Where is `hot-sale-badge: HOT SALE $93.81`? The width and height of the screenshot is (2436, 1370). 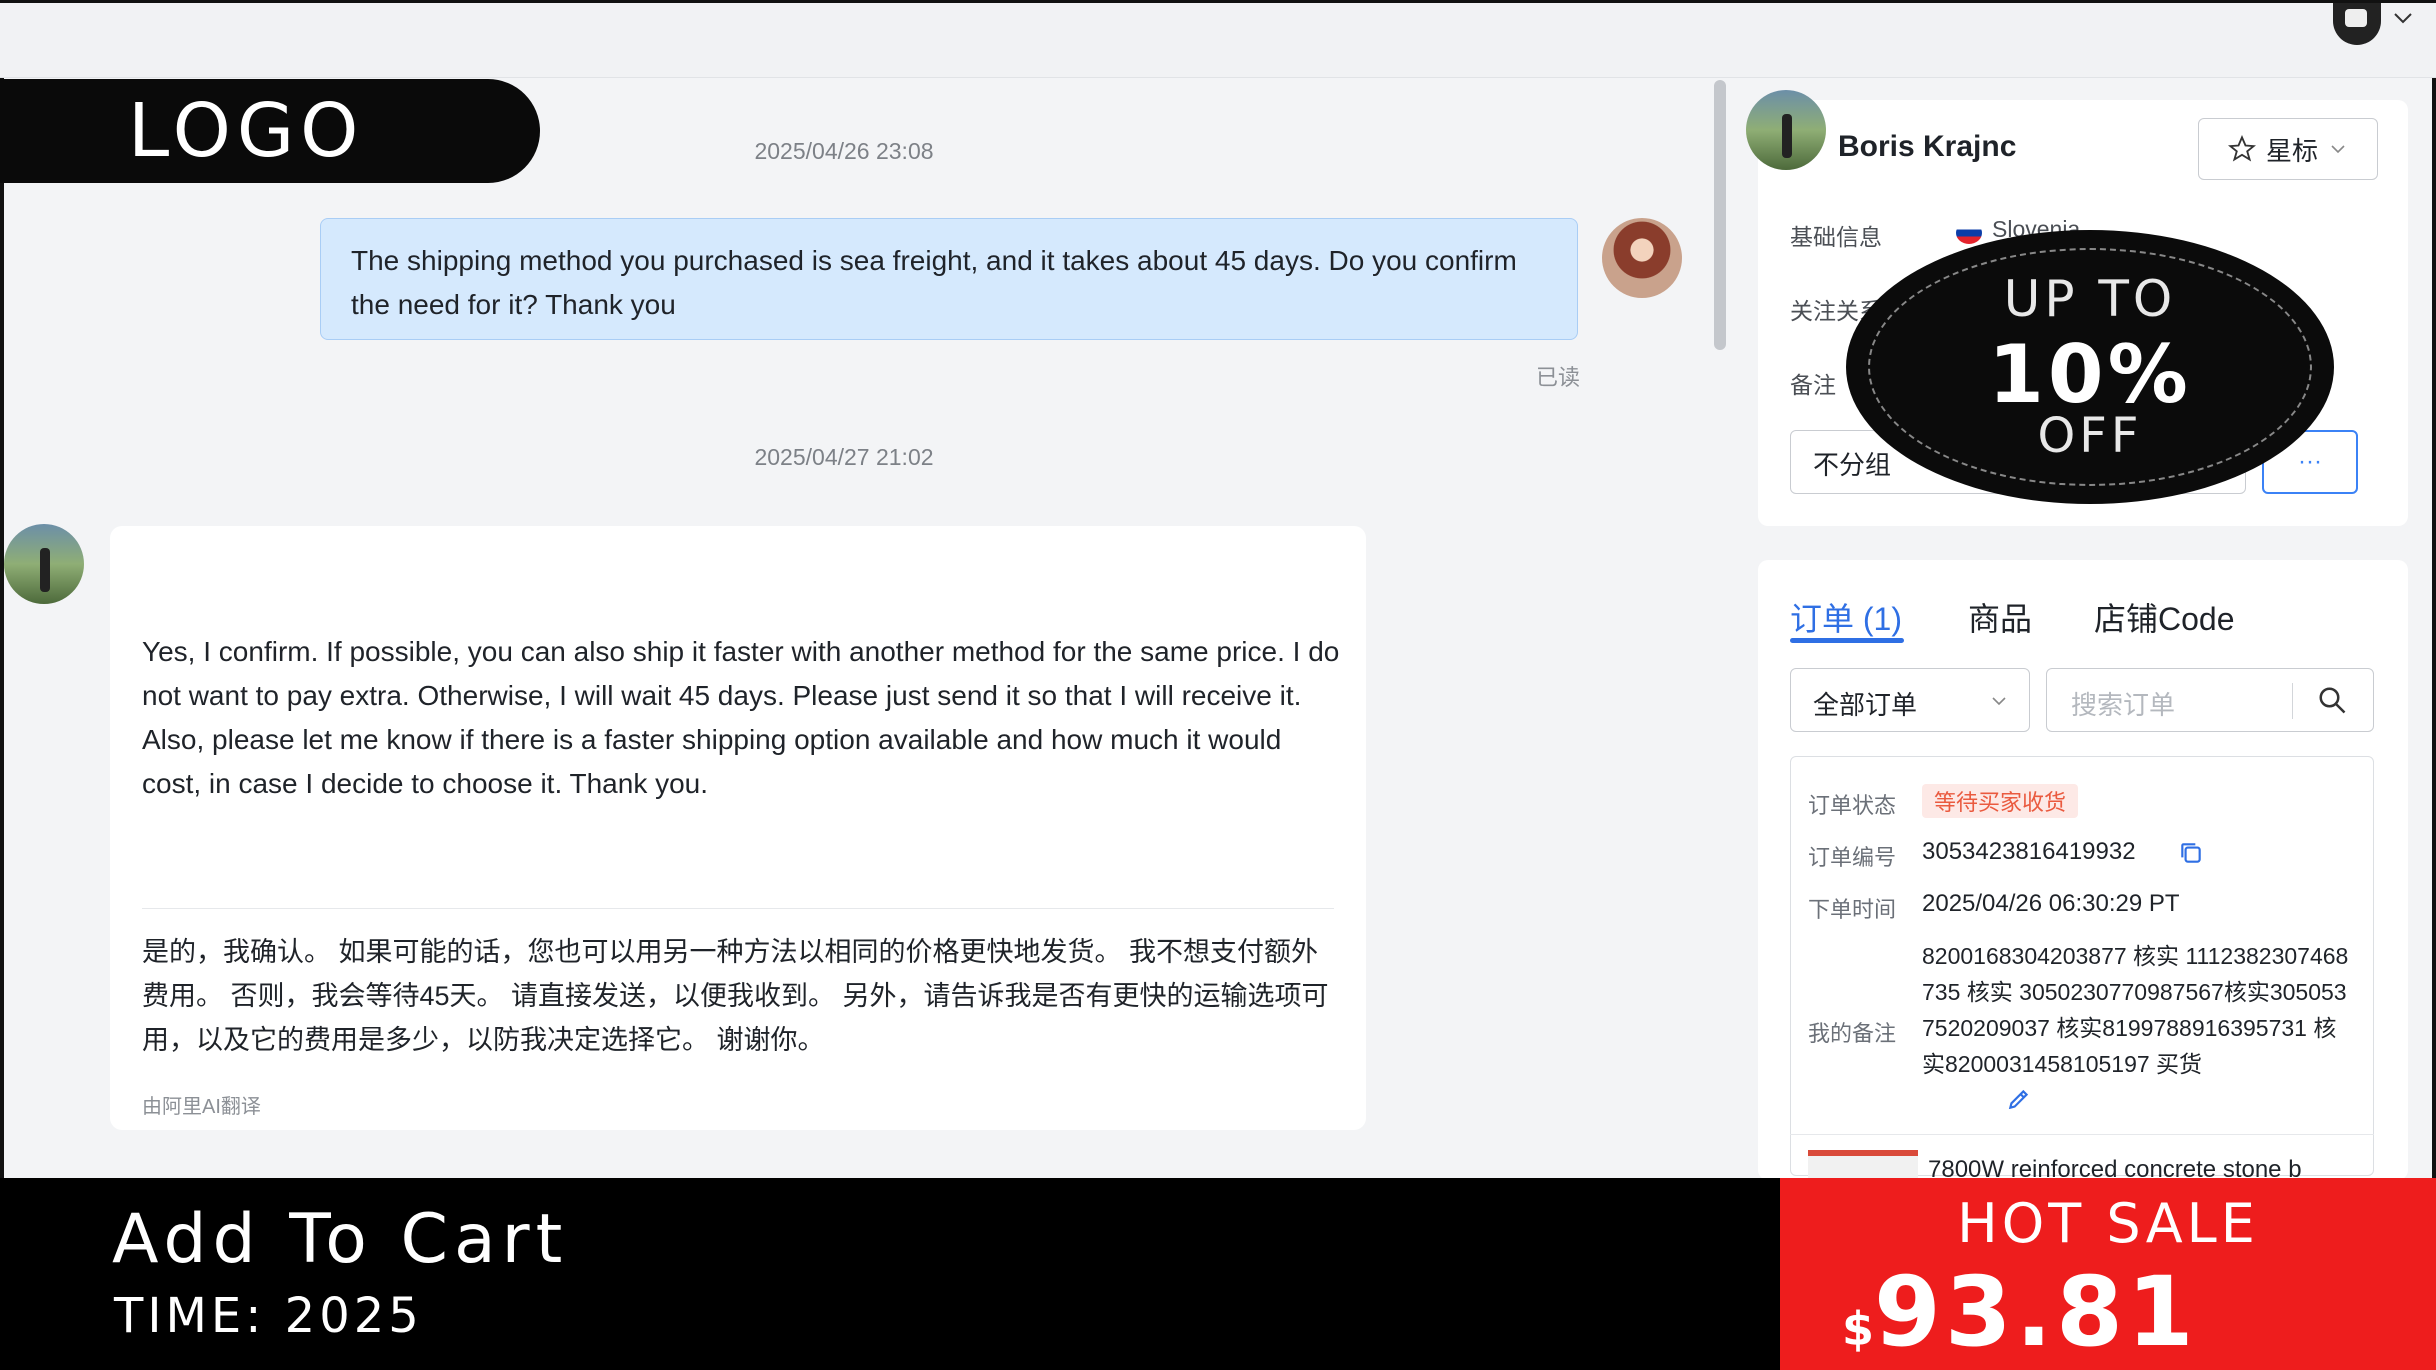 hot-sale-badge: HOT SALE $93.81 is located at coordinates (2108, 1274).